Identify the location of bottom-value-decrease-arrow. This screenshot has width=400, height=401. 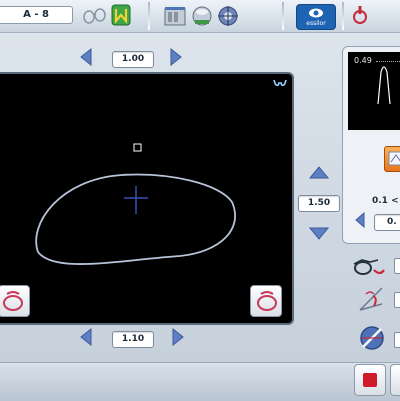
(86, 337).